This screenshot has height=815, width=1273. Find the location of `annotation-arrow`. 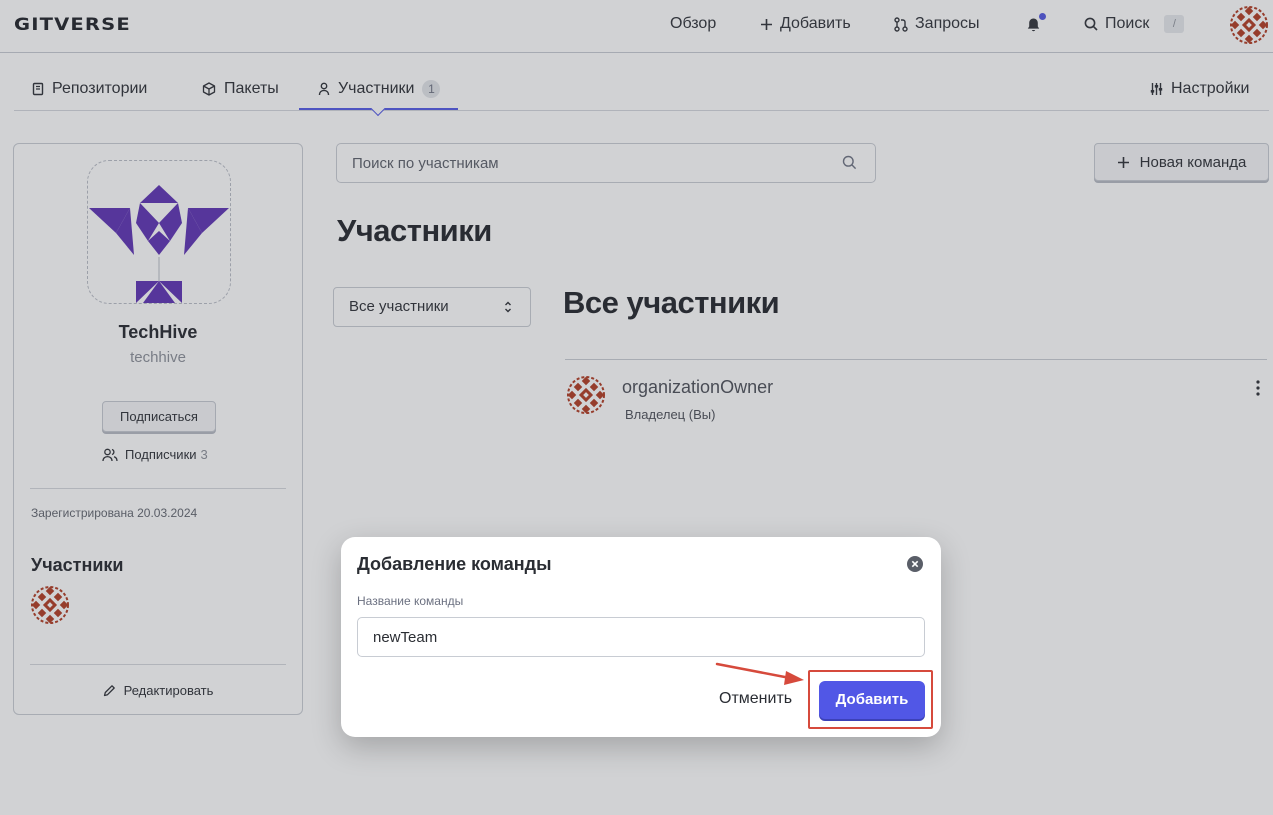

annotation-arrow is located at coordinates (759, 673).